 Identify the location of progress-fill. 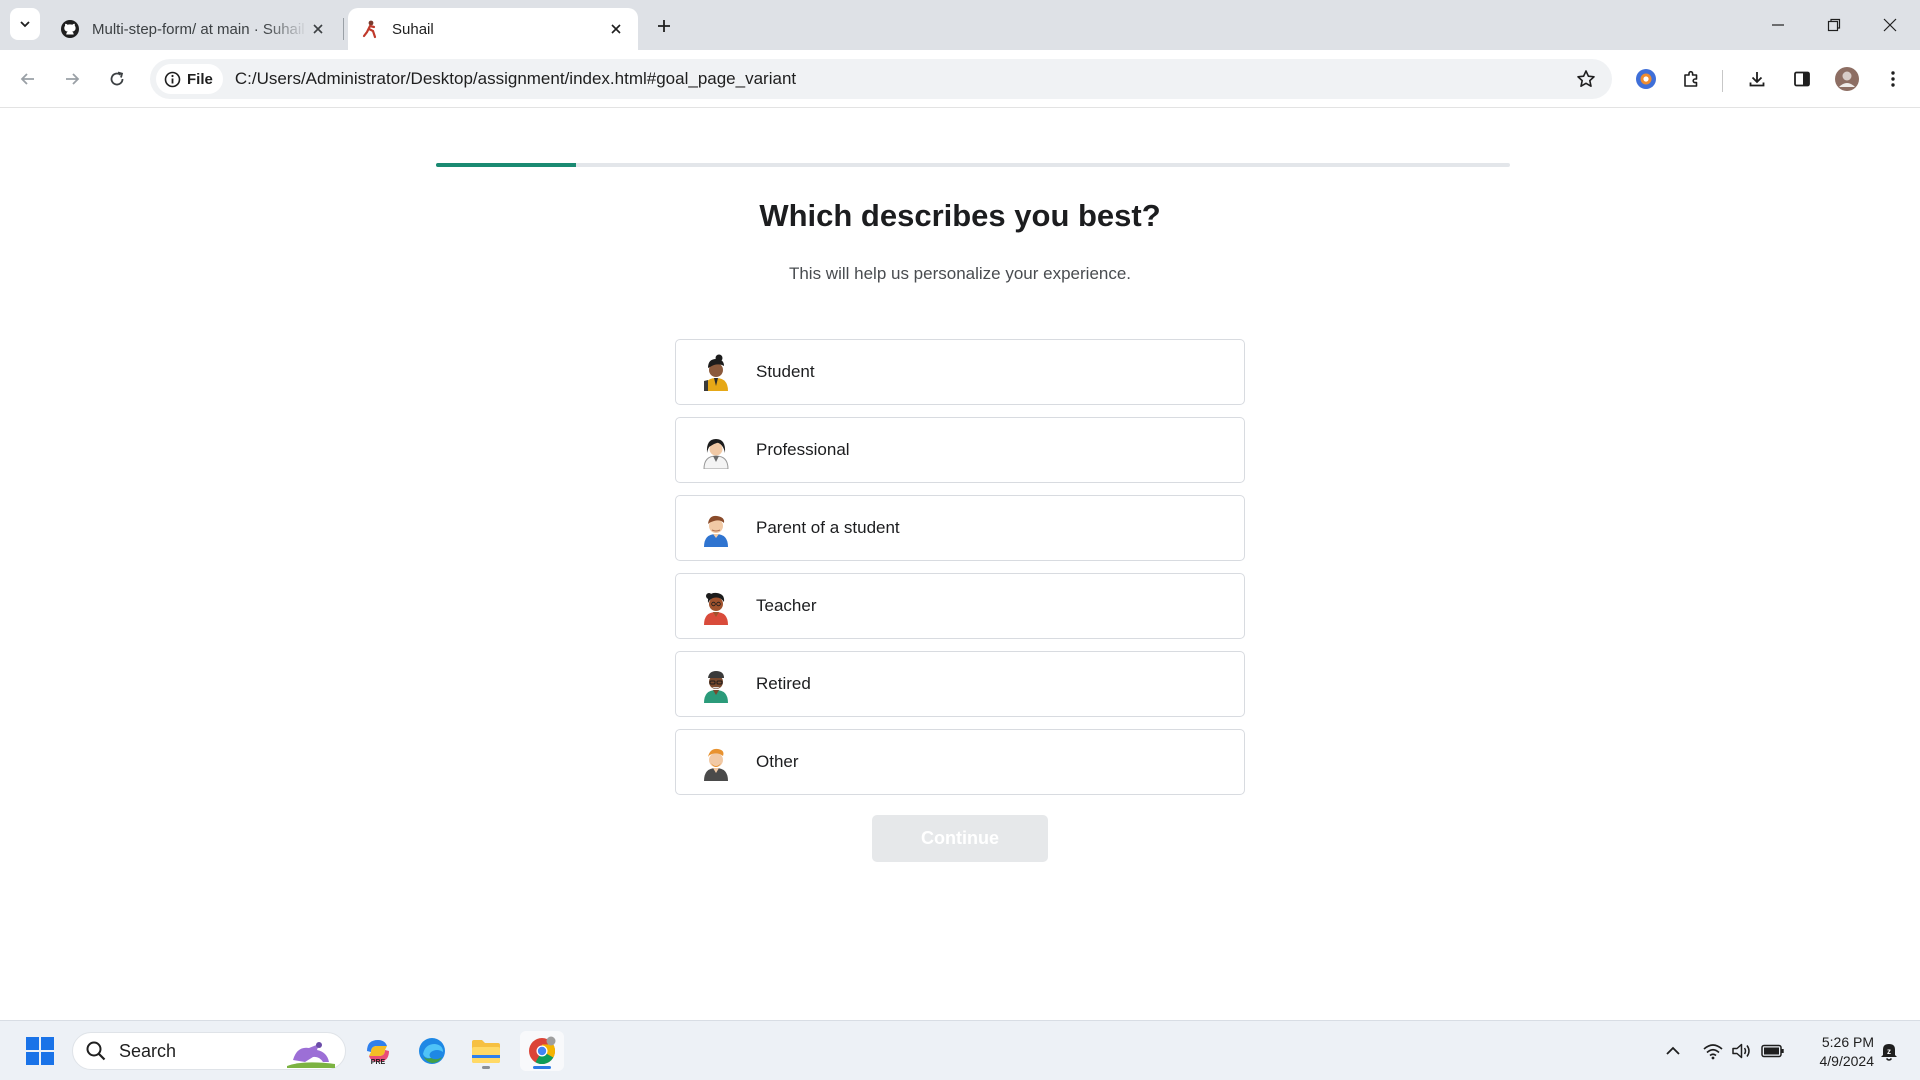
(506, 165).